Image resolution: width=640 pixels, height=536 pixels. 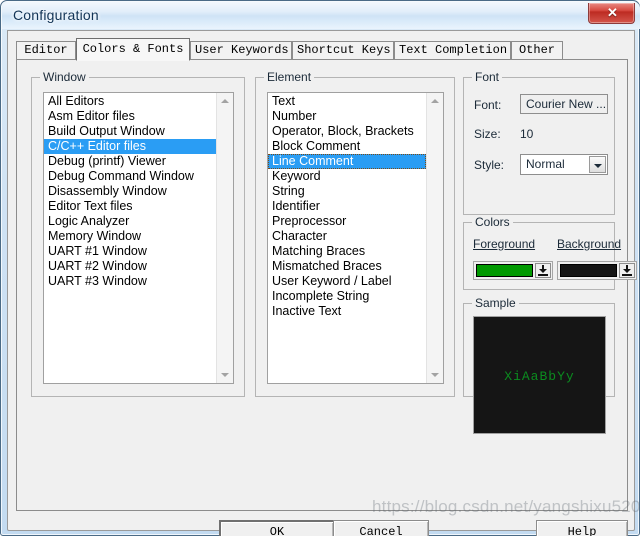 What do you see at coordinates (130, 206) in the screenshot?
I see `list-item: Editor Text files` at bounding box center [130, 206].